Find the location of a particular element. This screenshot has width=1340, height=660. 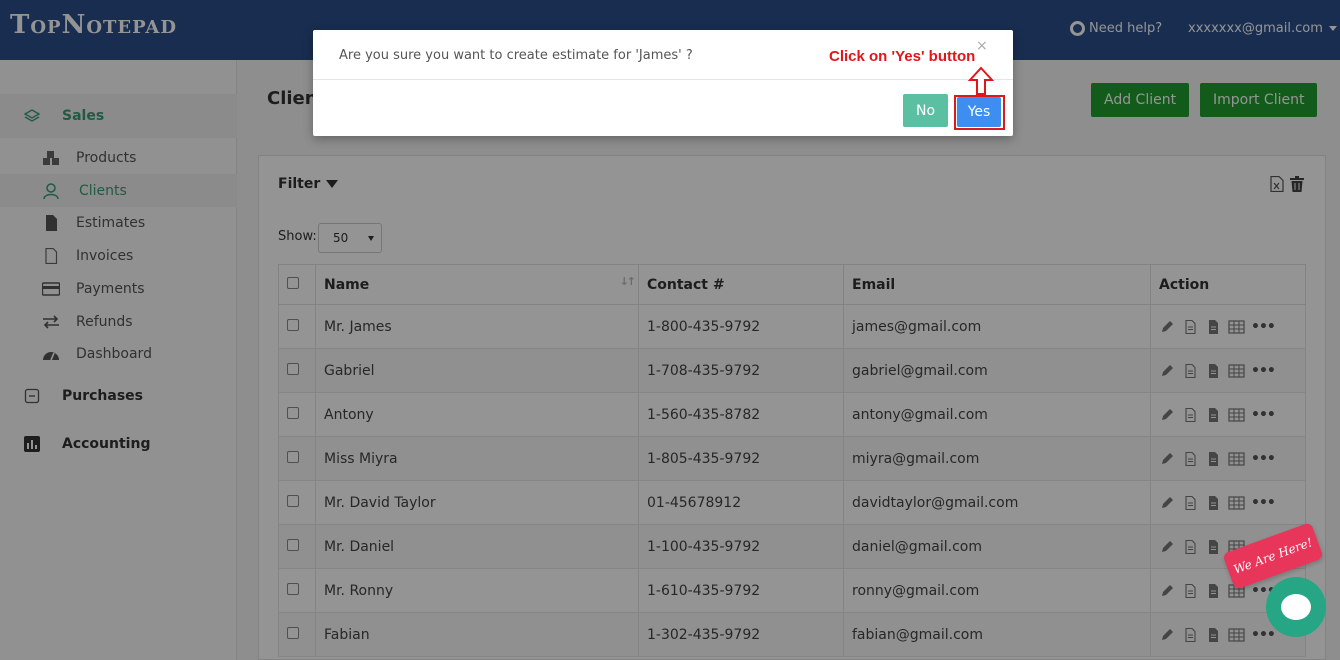

arrow-up-icon is located at coordinates (981, 80).